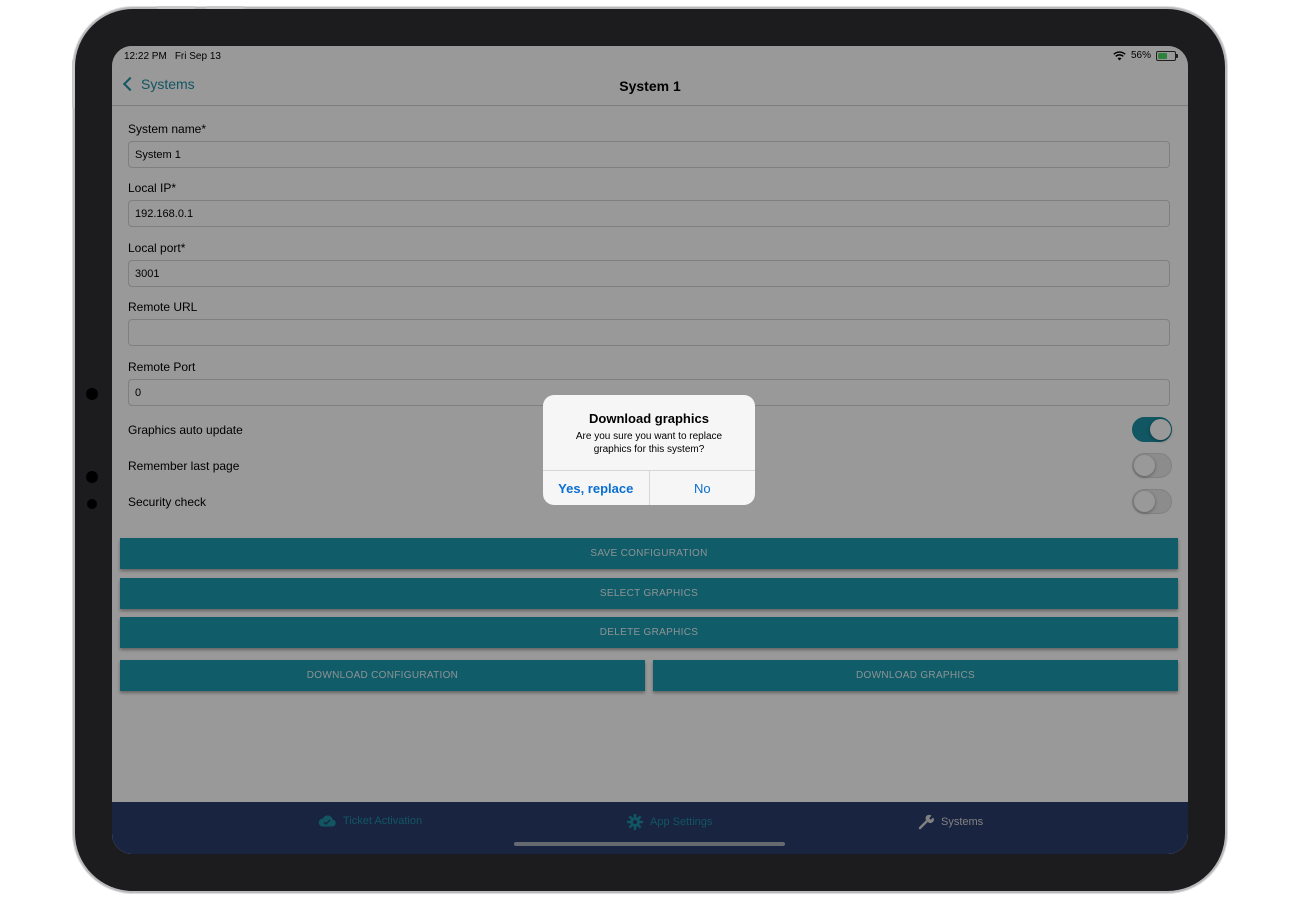  I want to click on confirm-replace-button: Yes, replace, so click(596, 488).